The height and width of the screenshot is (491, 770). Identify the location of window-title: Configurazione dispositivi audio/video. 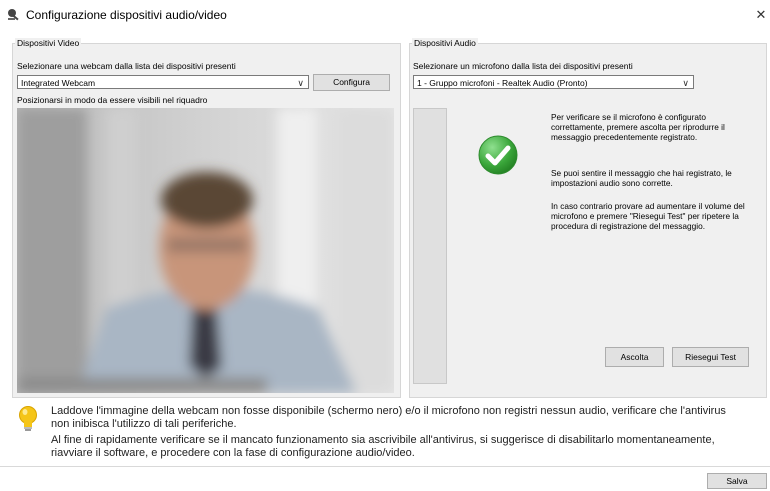
(126, 15).